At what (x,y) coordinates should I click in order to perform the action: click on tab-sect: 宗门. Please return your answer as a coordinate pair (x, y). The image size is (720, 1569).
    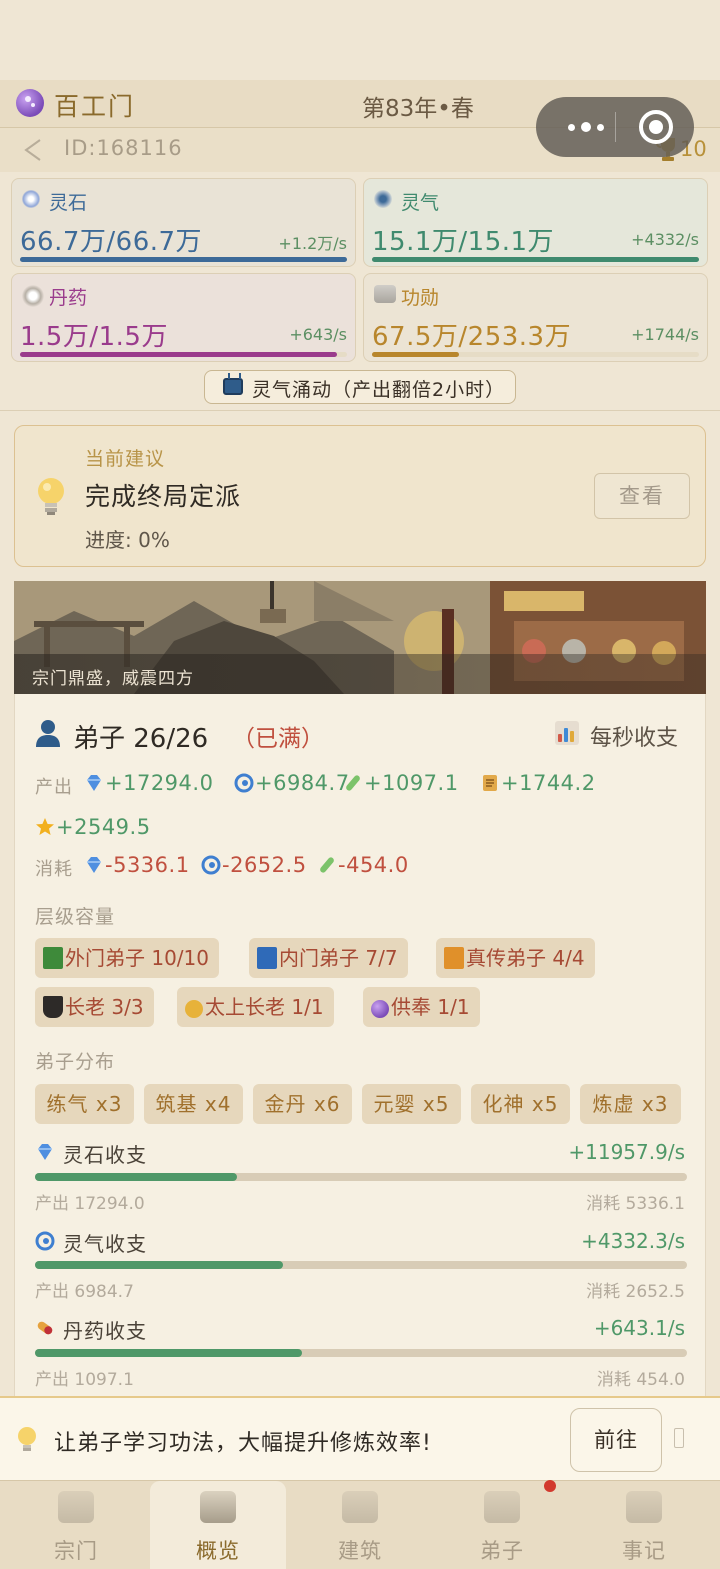
    Looking at the image, I should click on (76, 1525).